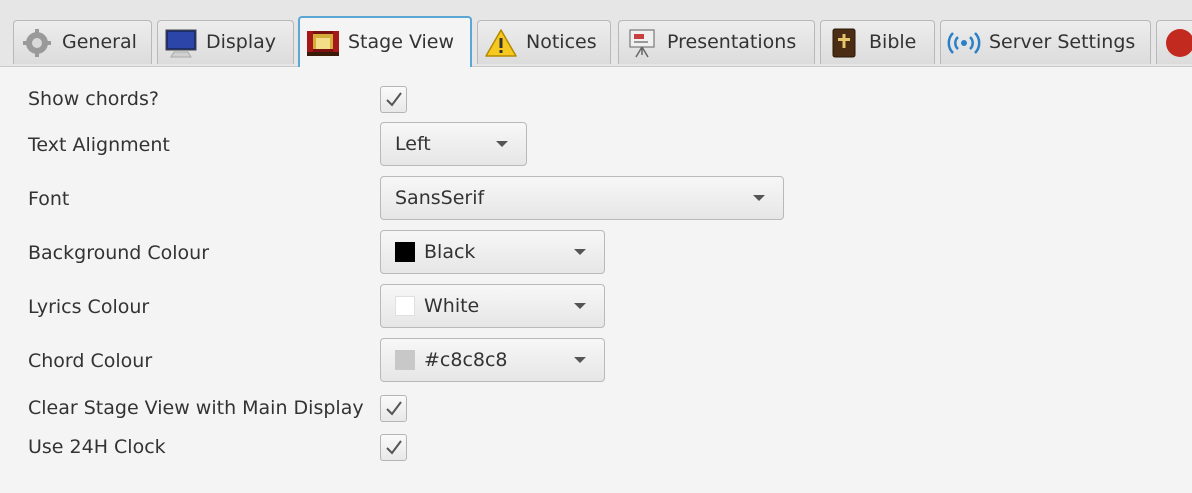  What do you see at coordinates (964, 43) in the screenshot?
I see `wireless-icon` at bounding box center [964, 43].